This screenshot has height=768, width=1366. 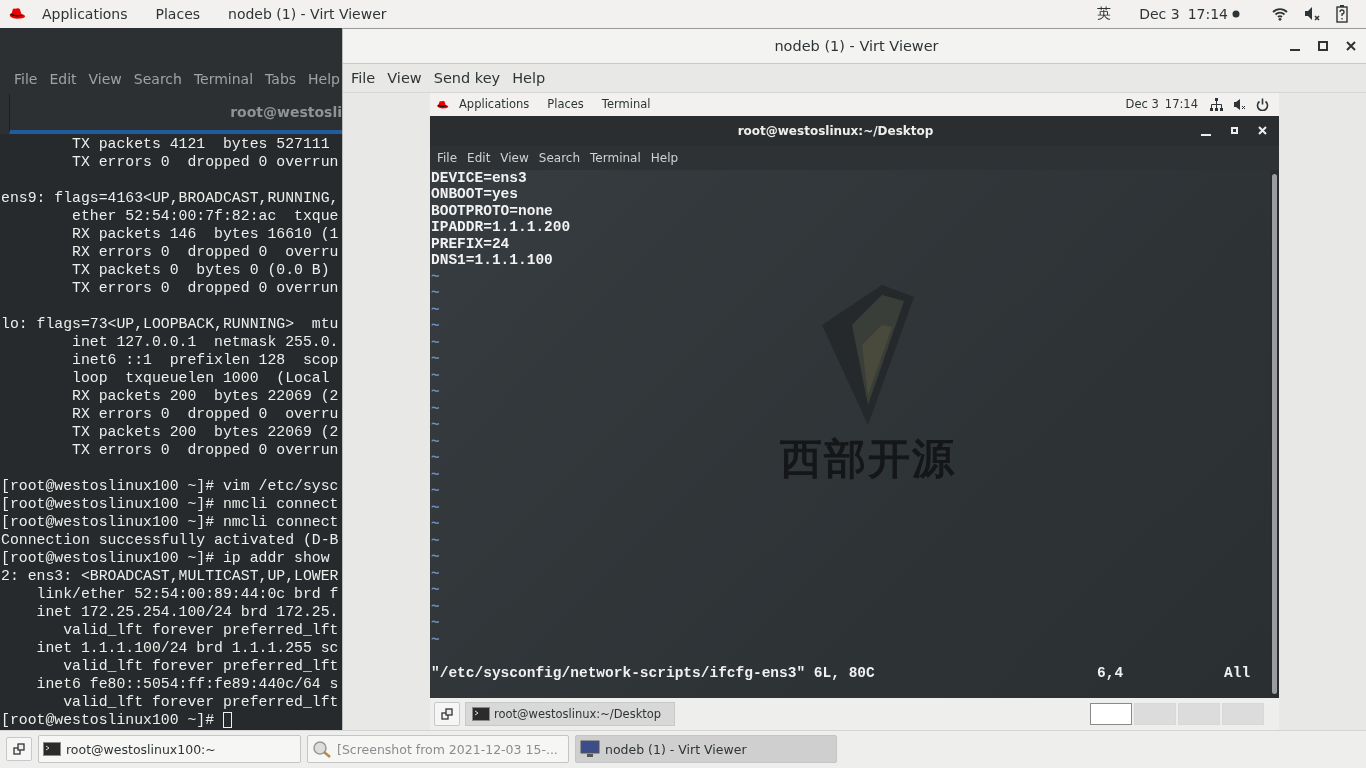 What do you see at coordinates (170, 575) in the screenshot?
I see `terminal-line: 2: ens3: <BROADCAST,MULTICAST,UP,LOWER` at bounding box center [170, 575].